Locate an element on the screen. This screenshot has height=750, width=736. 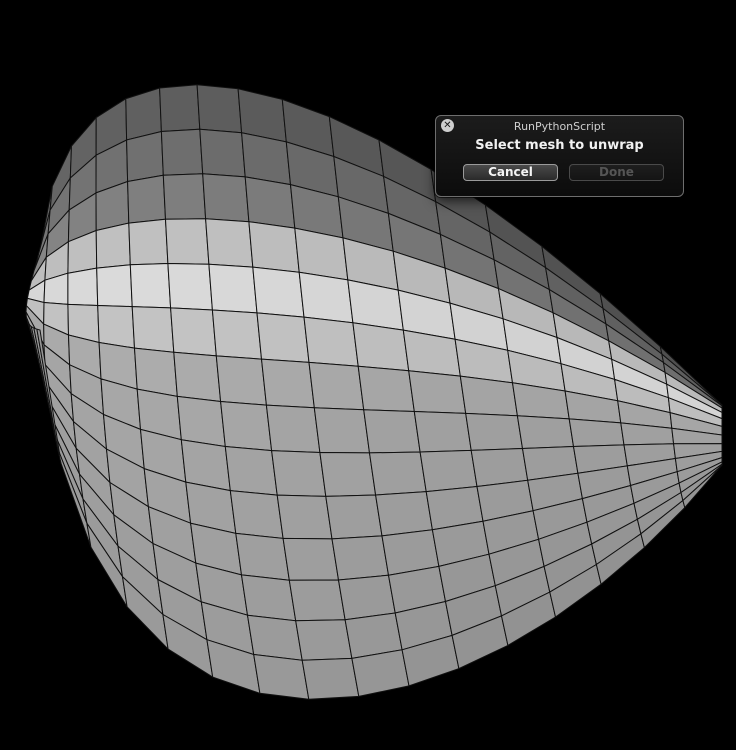
cancel-button: Cancel is located at coordinates (510, 172).